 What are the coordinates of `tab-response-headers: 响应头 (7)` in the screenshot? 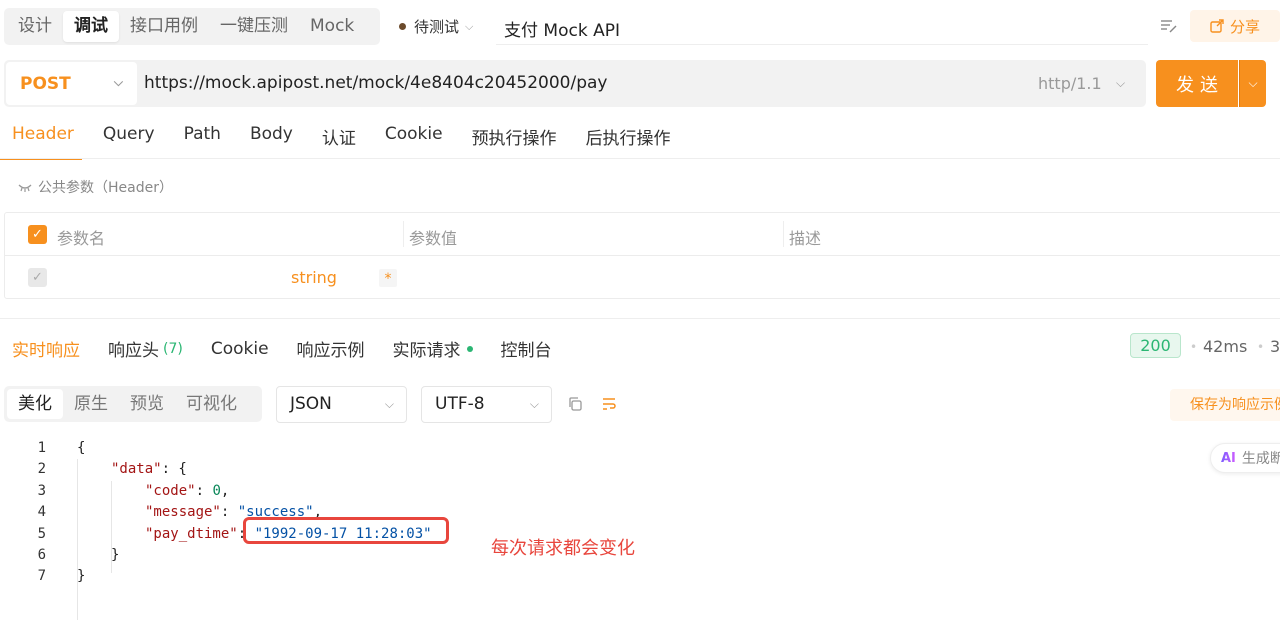 It's located at (145, 349).